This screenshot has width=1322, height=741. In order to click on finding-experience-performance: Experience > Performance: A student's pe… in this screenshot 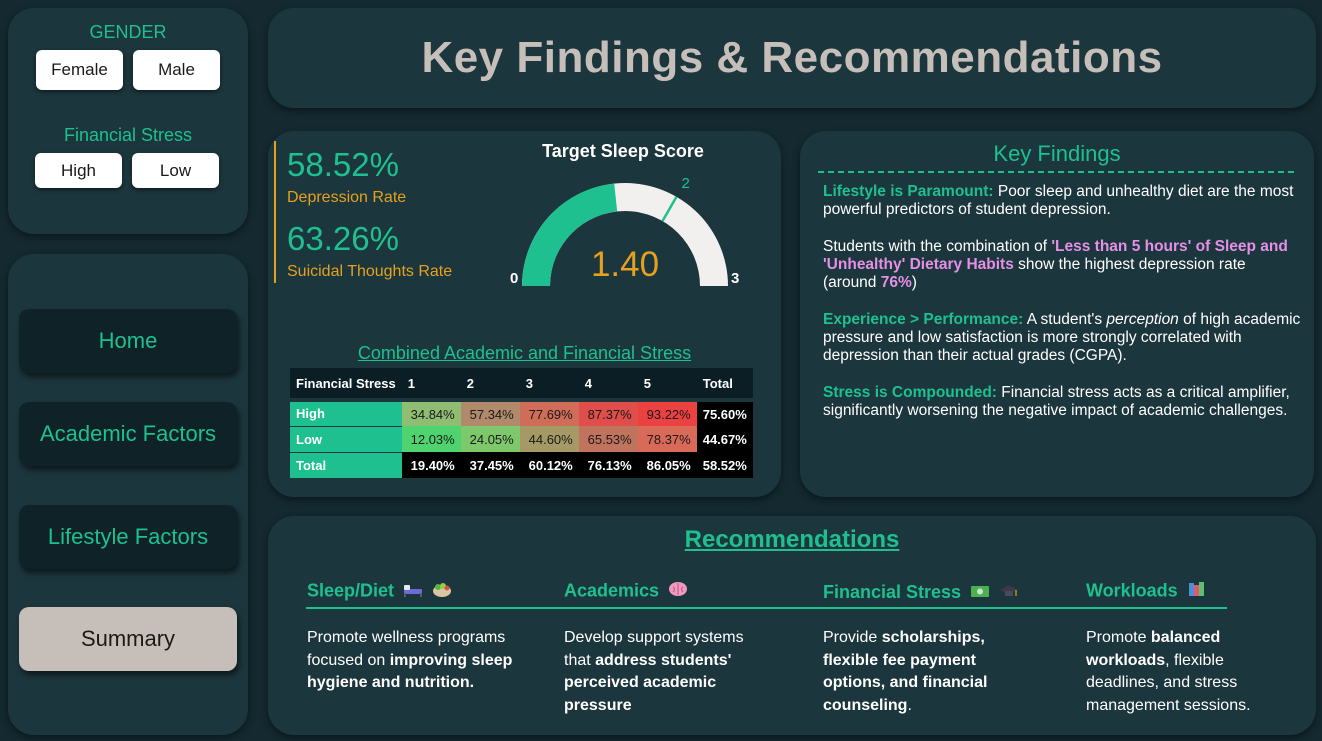, I will do `click(1062, 338)`.